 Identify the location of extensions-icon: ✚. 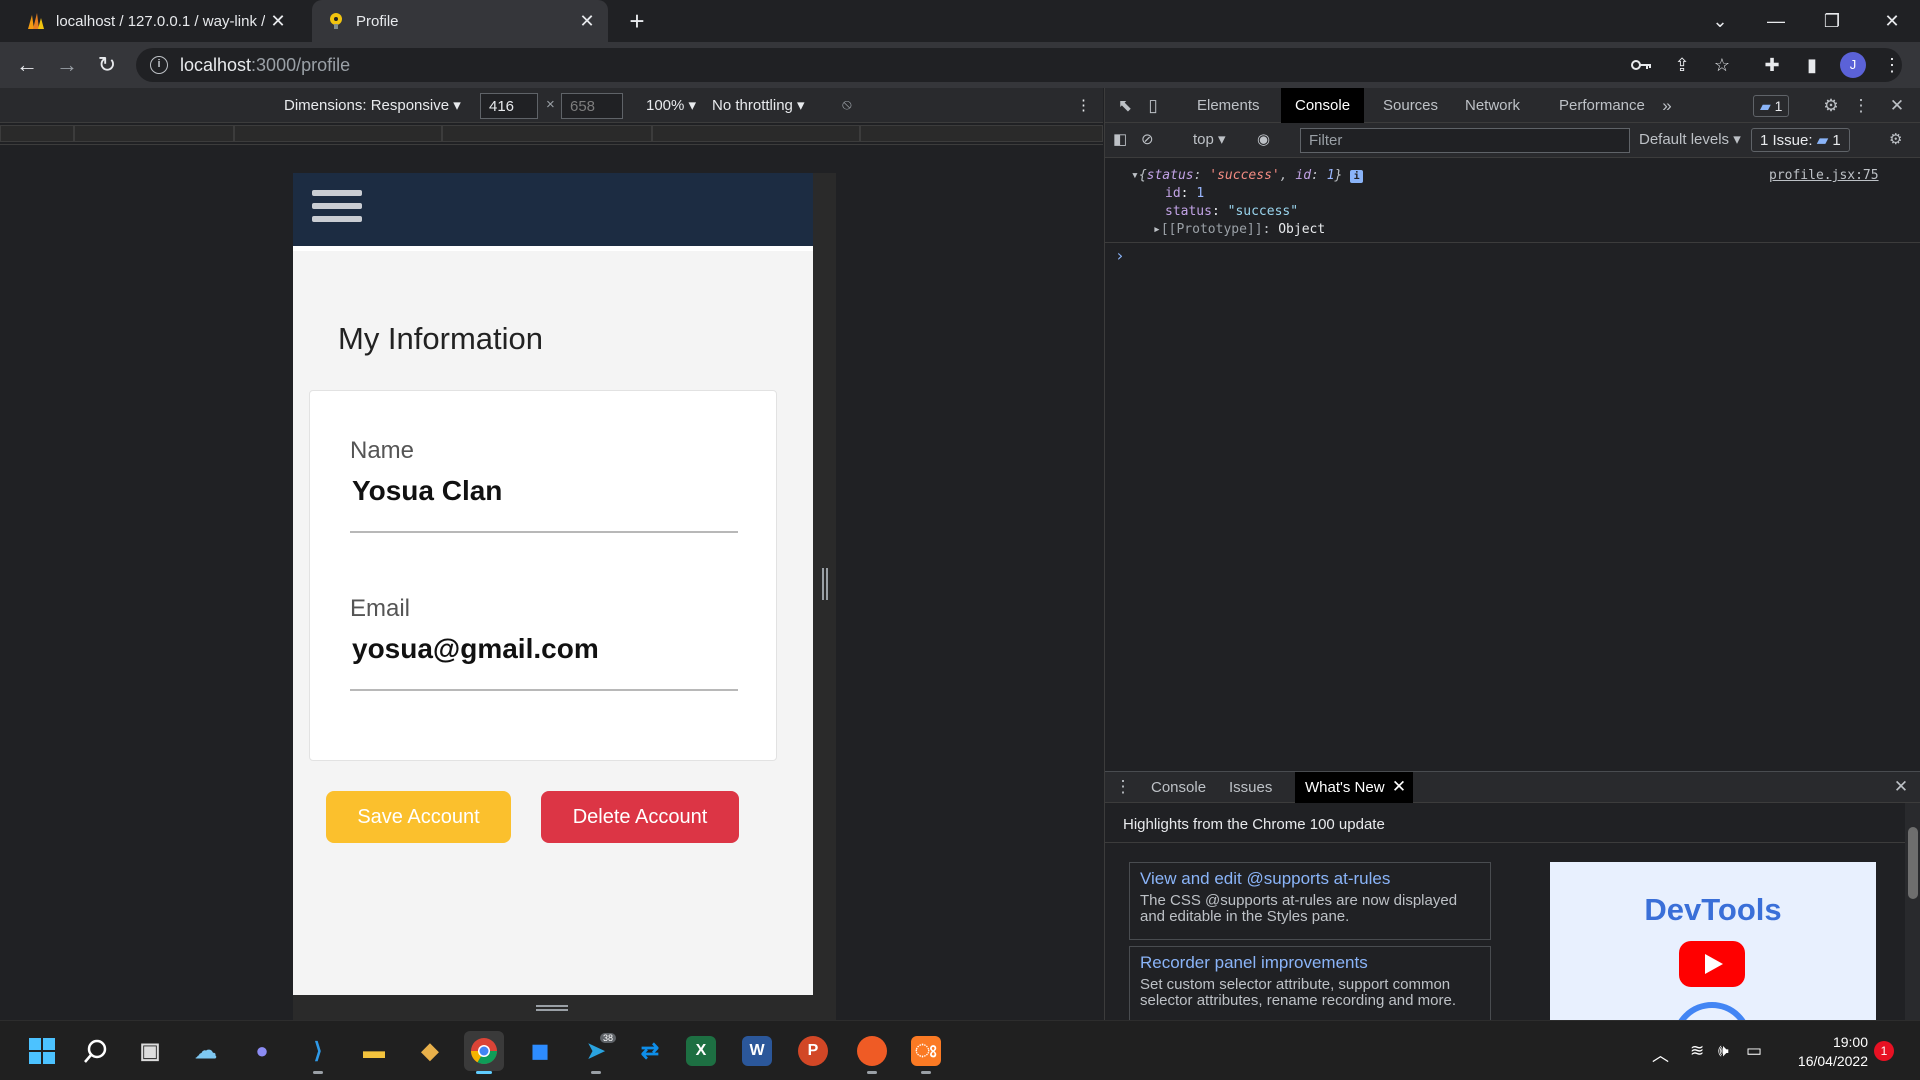
(1772, 65).